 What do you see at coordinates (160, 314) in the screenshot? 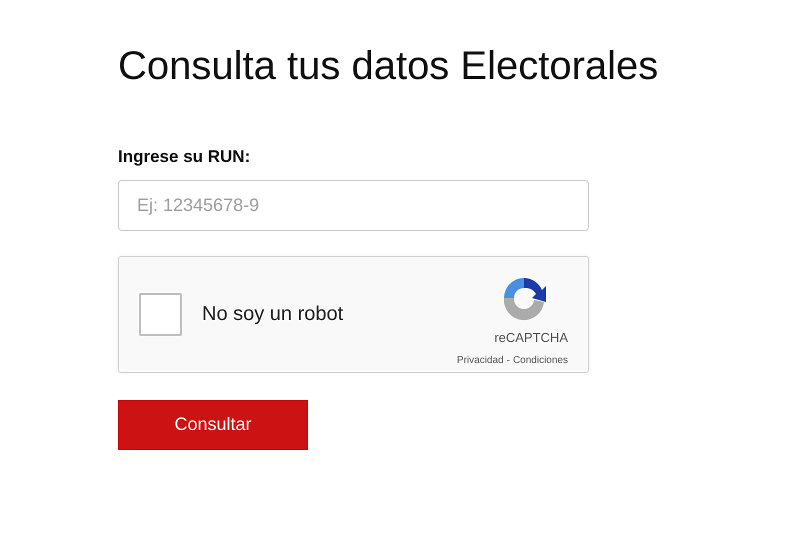
I see `captcha-checkbox` at bounding box center [160, 314].